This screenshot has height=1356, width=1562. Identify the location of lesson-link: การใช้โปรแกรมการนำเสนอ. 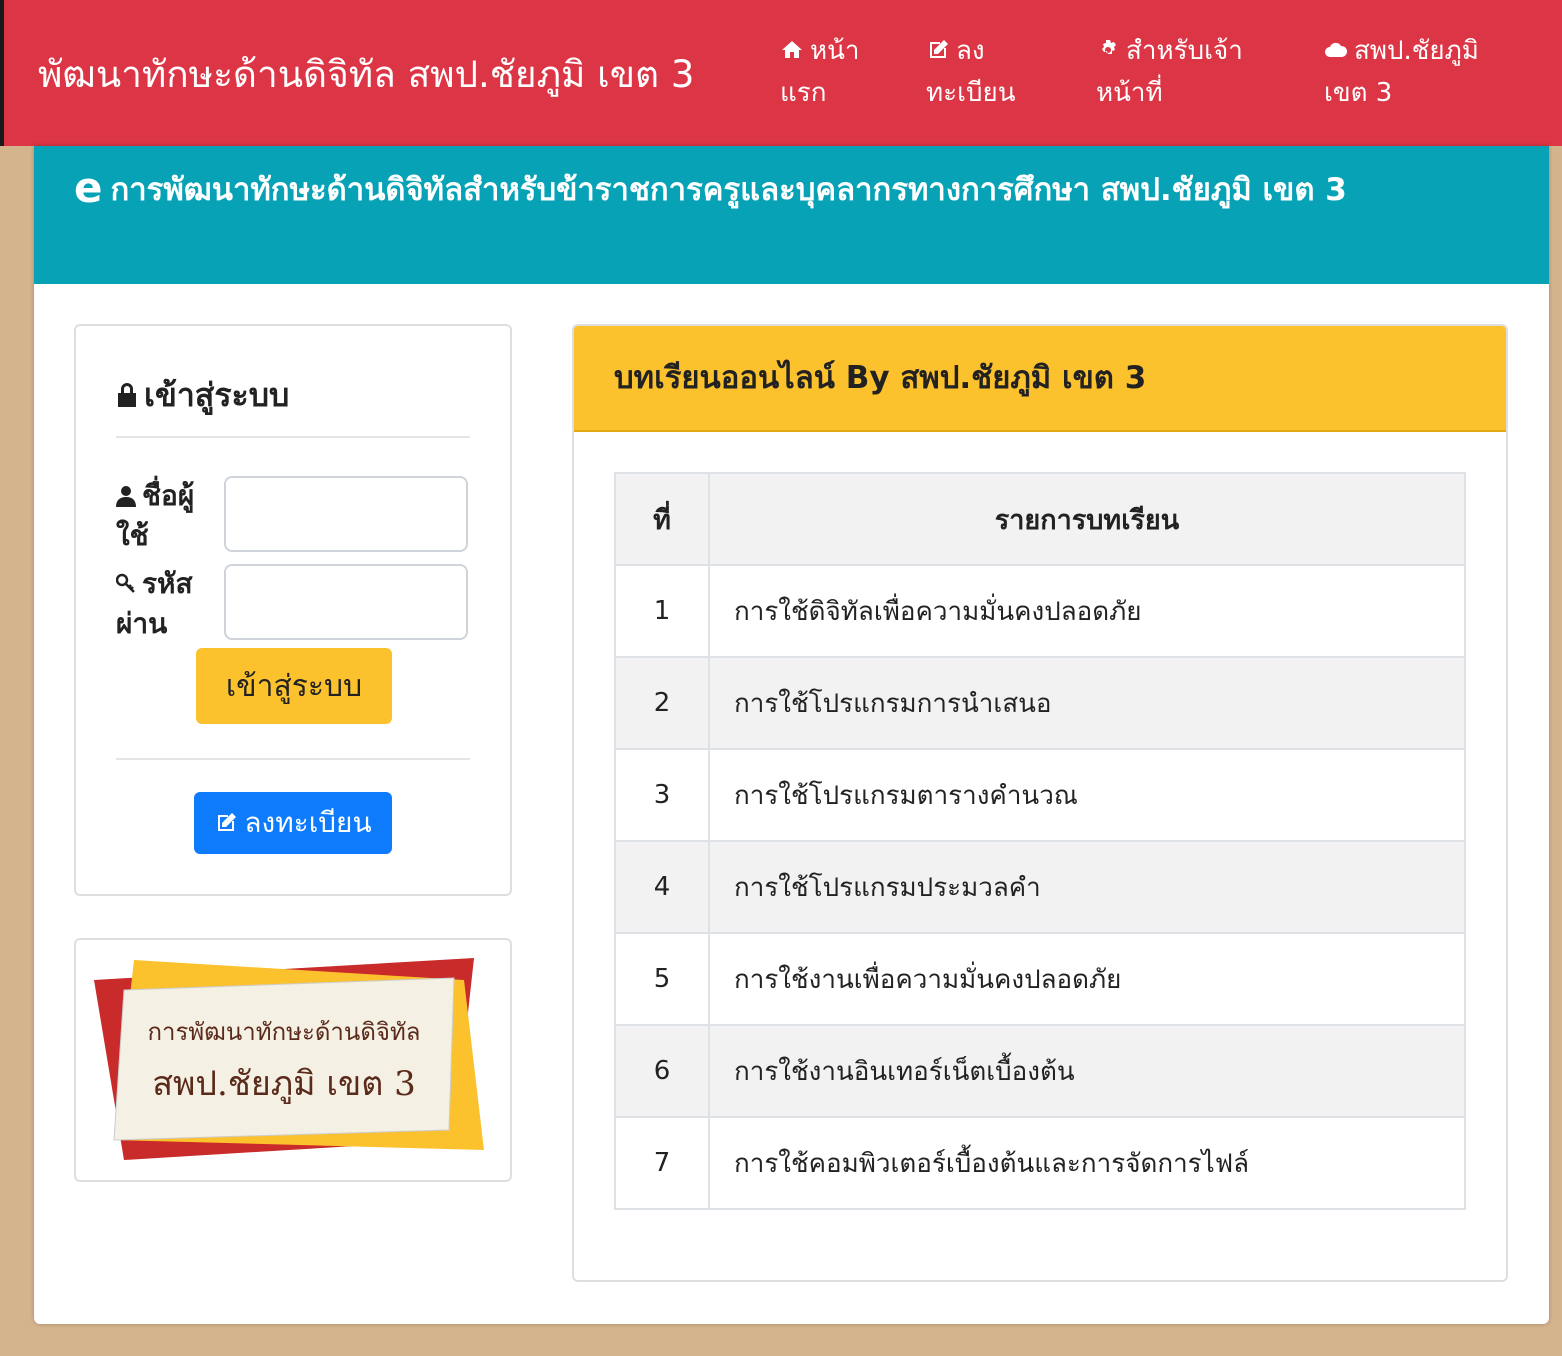
(1087, 703).